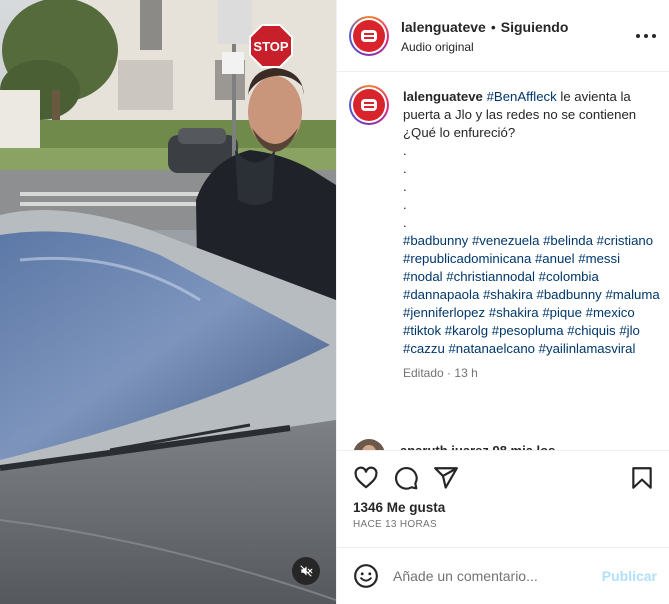 The width and height of the screenshot is (669, 604). What do you see at coordinates (270, 46) in the screenshot?
I see `stop-sign-text: STOP` at bounding box center [270, 46].